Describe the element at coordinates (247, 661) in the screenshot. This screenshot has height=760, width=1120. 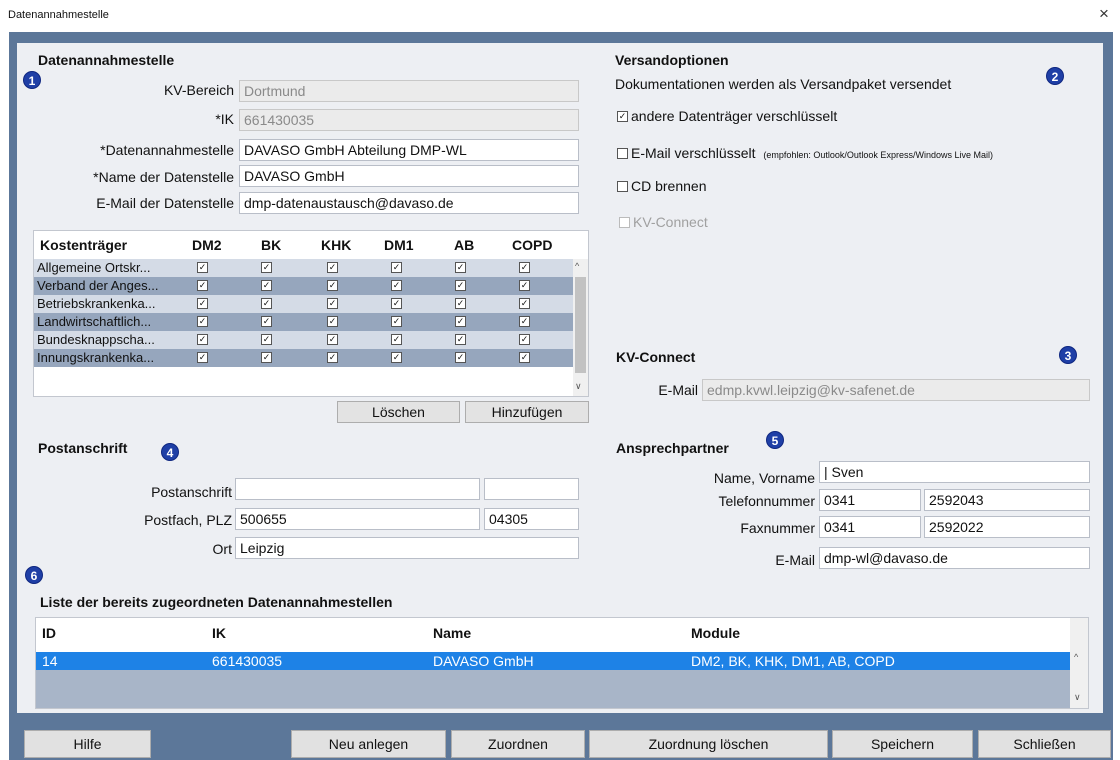
I see `row-ik: 661430035` at that location.